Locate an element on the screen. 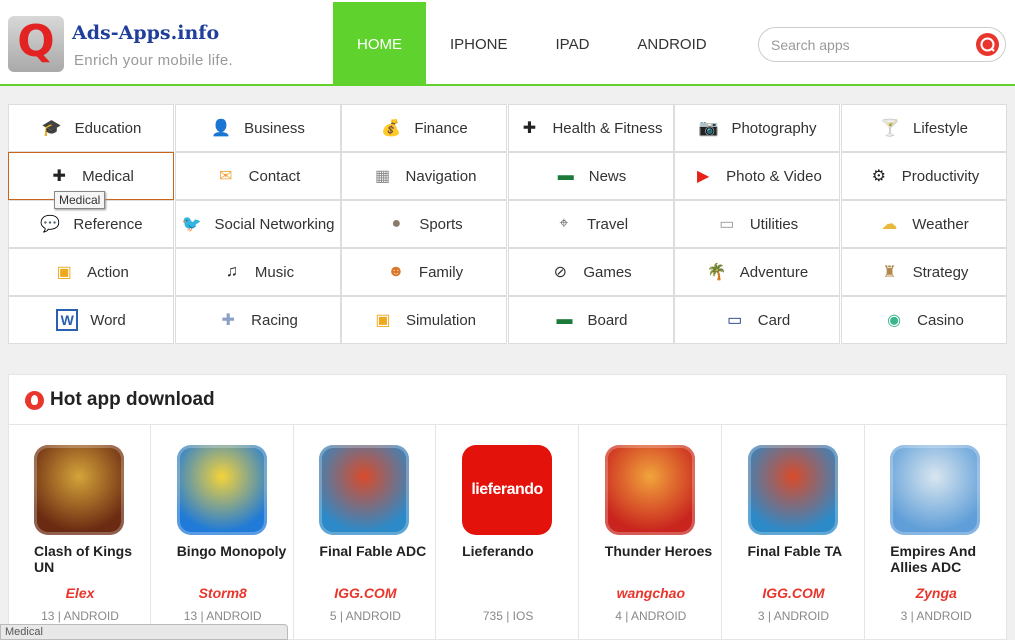 The image size is (1015, 640). search-button is located at coordinates (987, 44).